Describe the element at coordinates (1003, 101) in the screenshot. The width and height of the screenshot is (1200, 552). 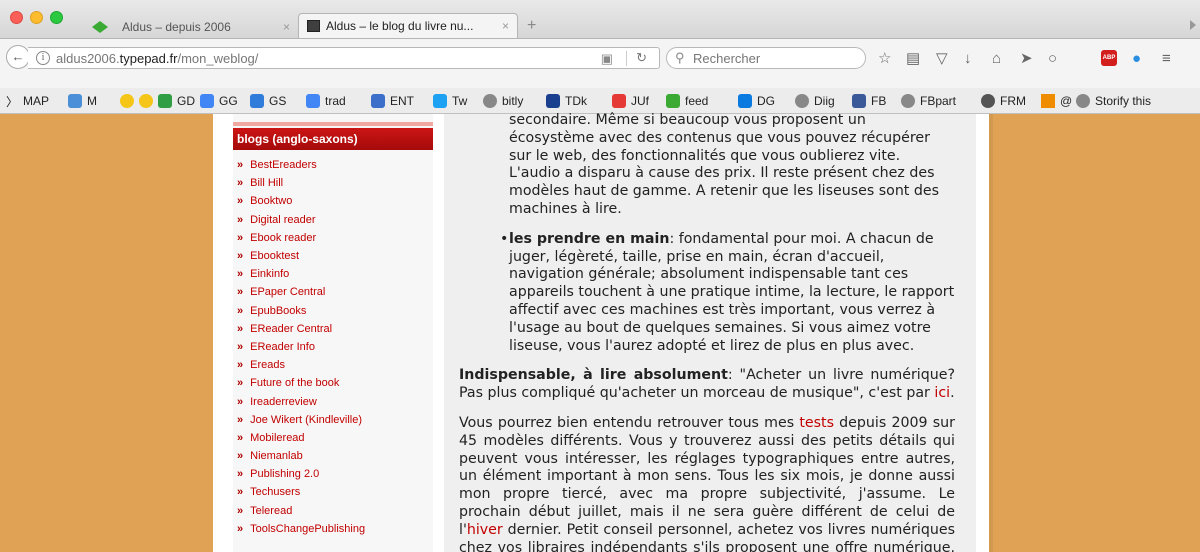
I see `bookmark-frm: FRM` at that location.